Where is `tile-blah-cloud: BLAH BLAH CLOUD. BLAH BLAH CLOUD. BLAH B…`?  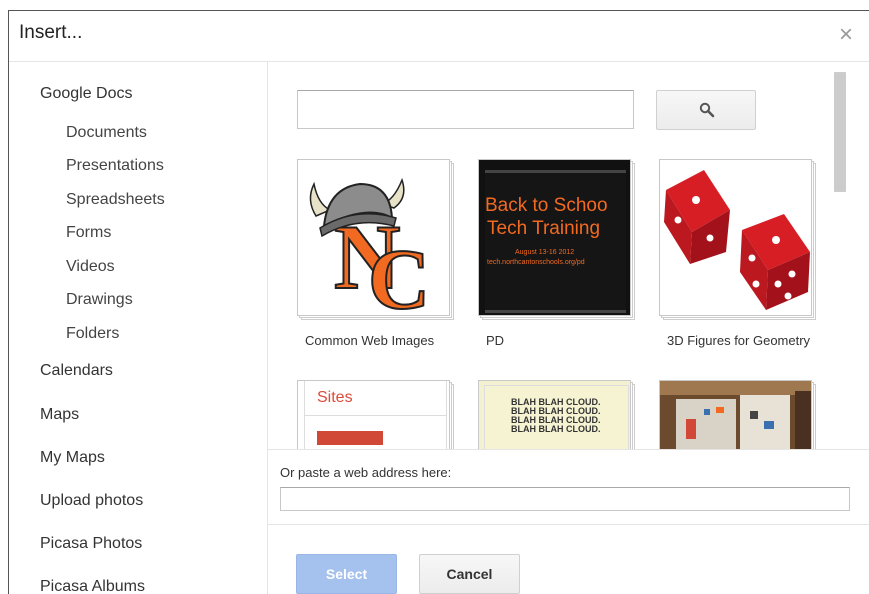 tile-blah-cloud: BLAH BLAH CLOUD. BLAH BLAH CLOUD. BLAH B… is located at coordinates (558, 414).